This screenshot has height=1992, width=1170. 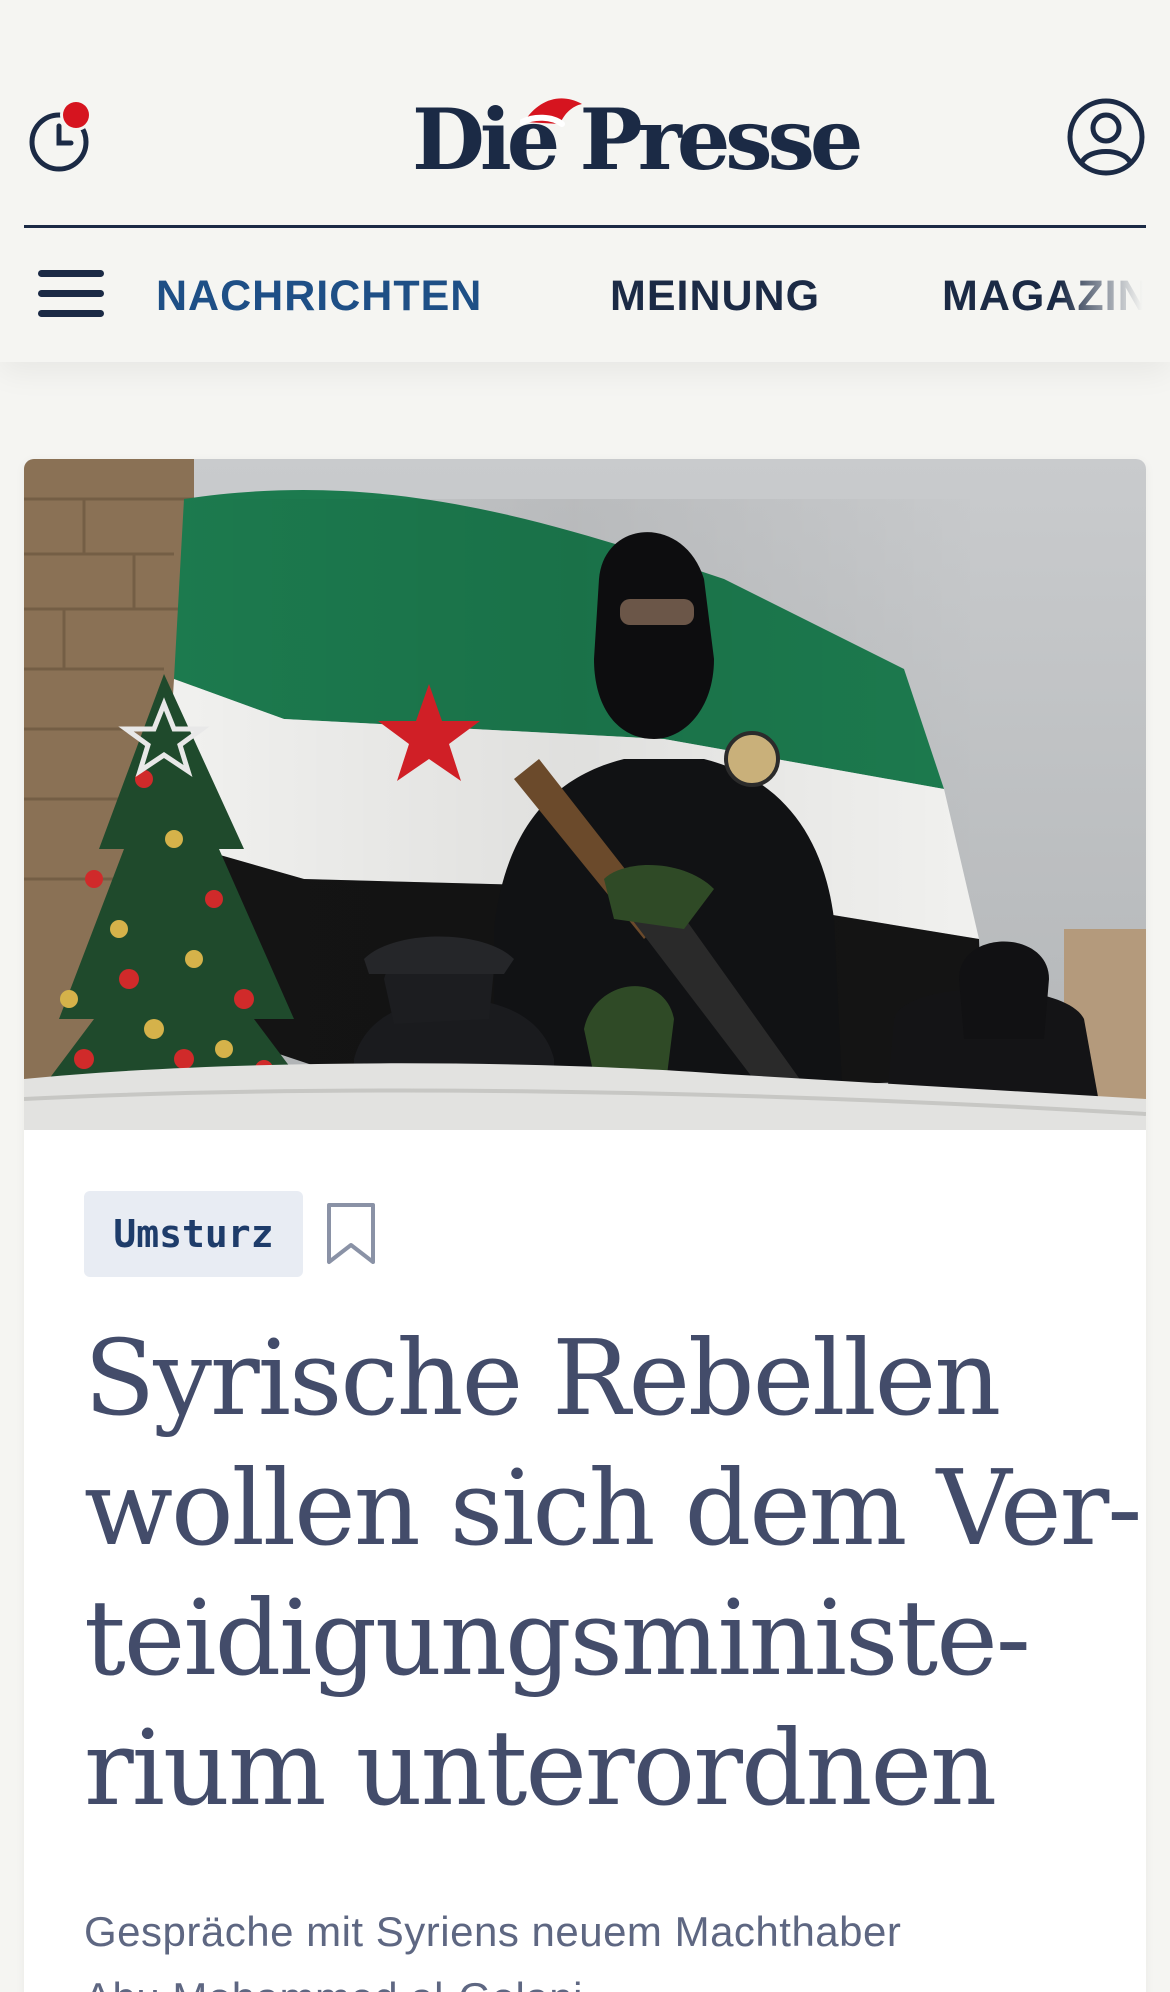 What do you see at coordinates (715, 296) in the screenshot?
I see `nav-item-meinung: MEINUNG` at bounding box center [715, 296].